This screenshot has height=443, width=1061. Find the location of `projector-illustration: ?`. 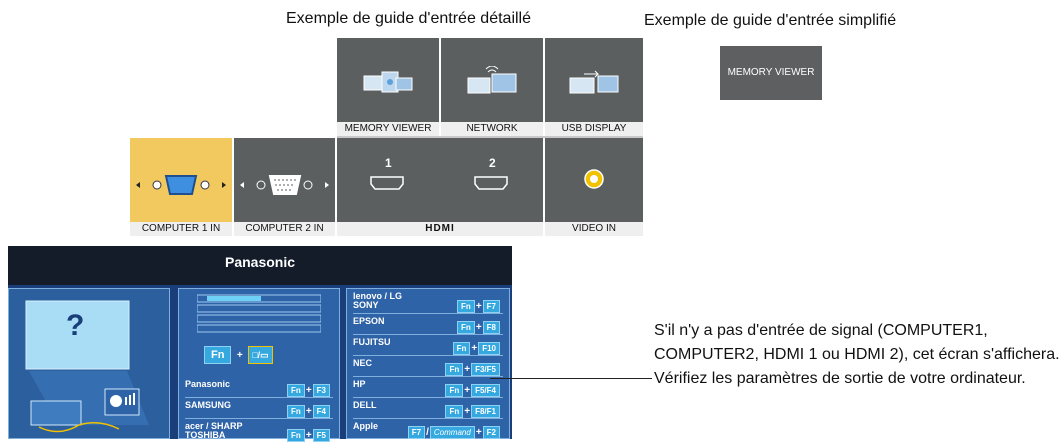

projector-illustration: ? is located at coordinates (89, 363).